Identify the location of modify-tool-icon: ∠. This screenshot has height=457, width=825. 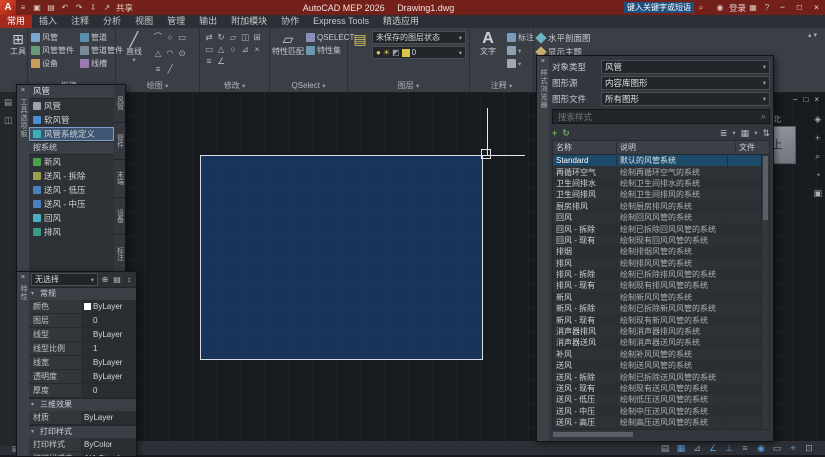
(221, 61).